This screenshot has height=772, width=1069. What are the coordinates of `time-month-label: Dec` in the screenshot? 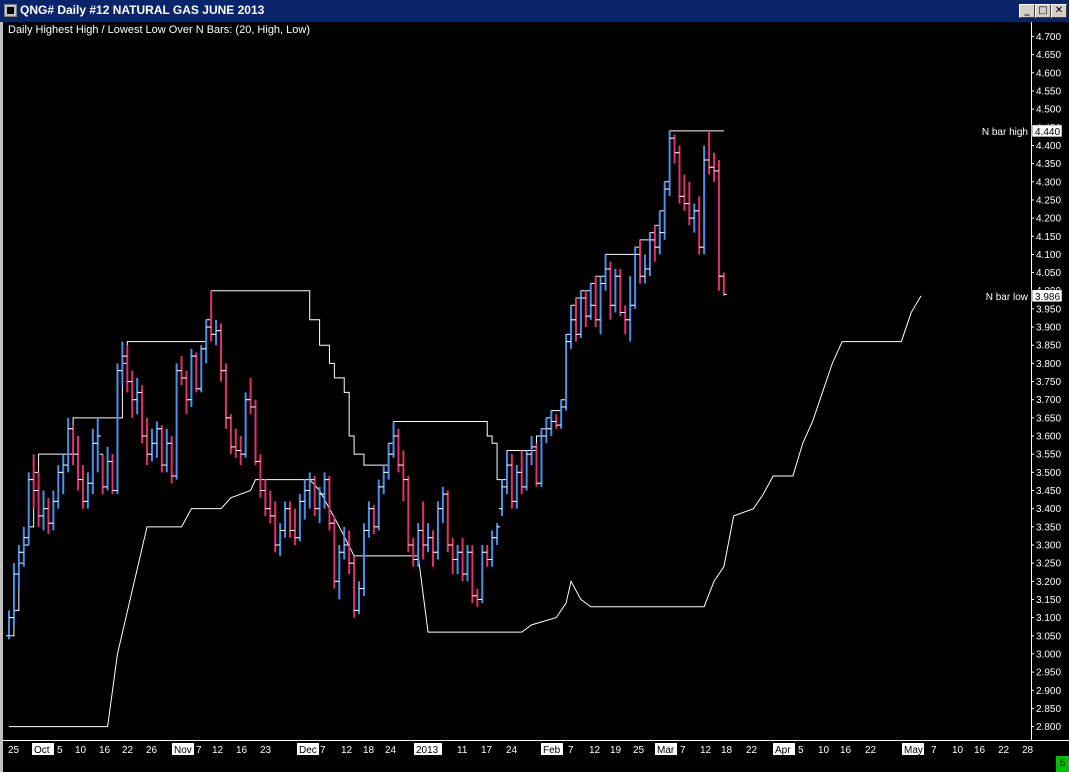 It's located at (308, 749).